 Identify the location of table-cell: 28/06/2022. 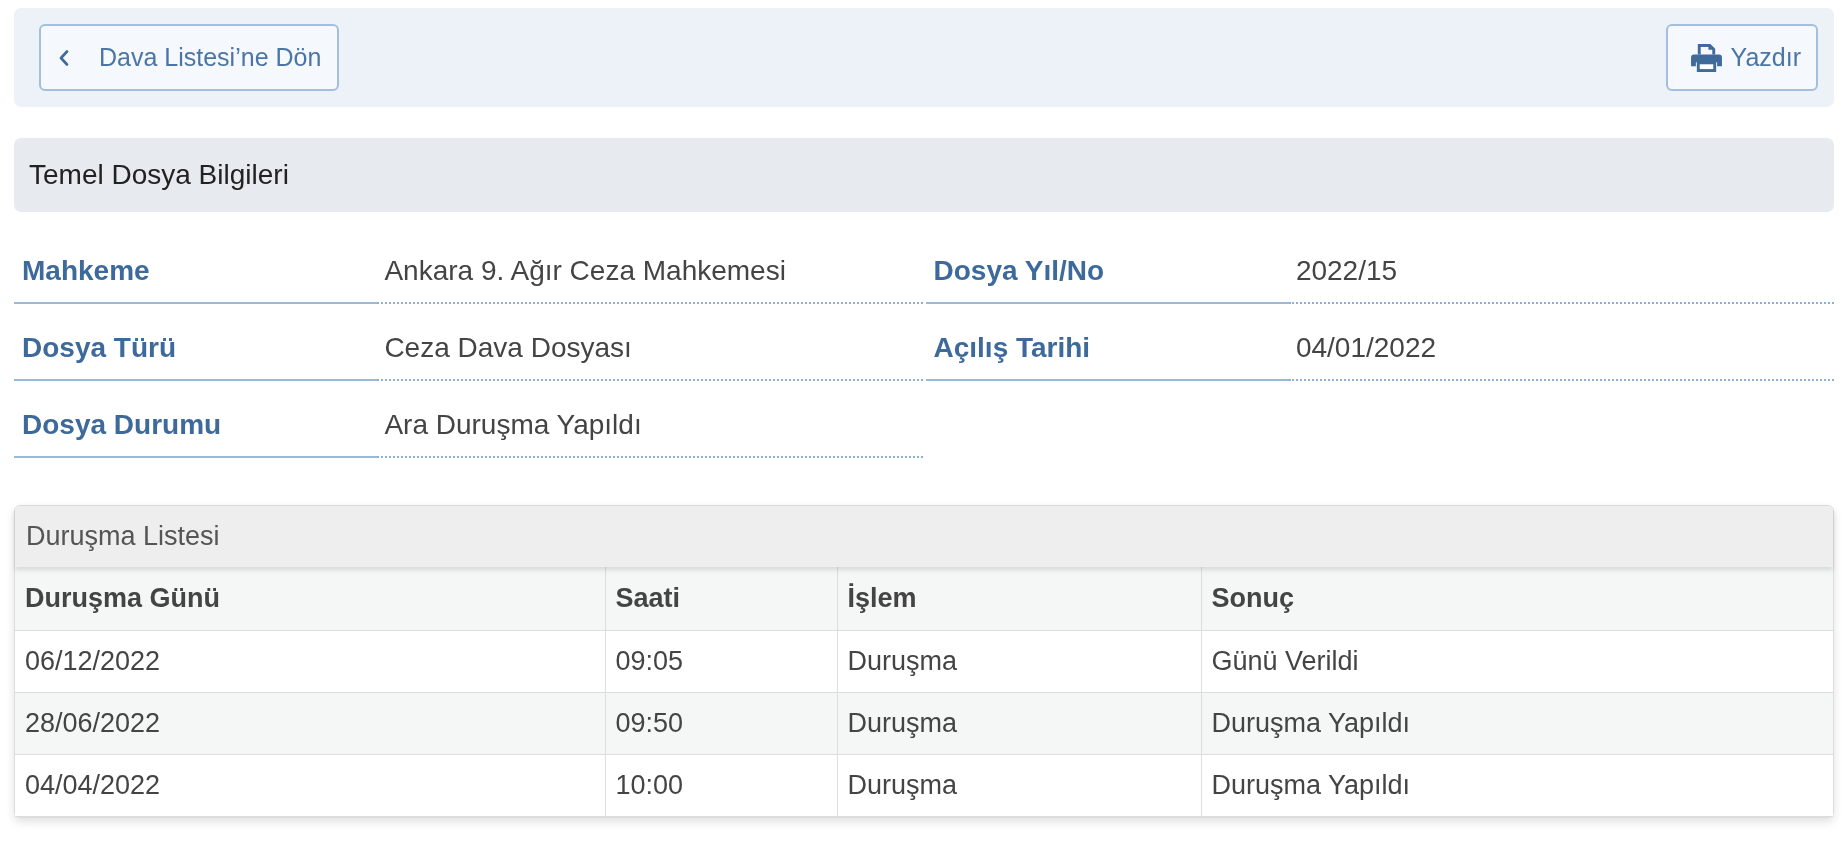
(310, 723).